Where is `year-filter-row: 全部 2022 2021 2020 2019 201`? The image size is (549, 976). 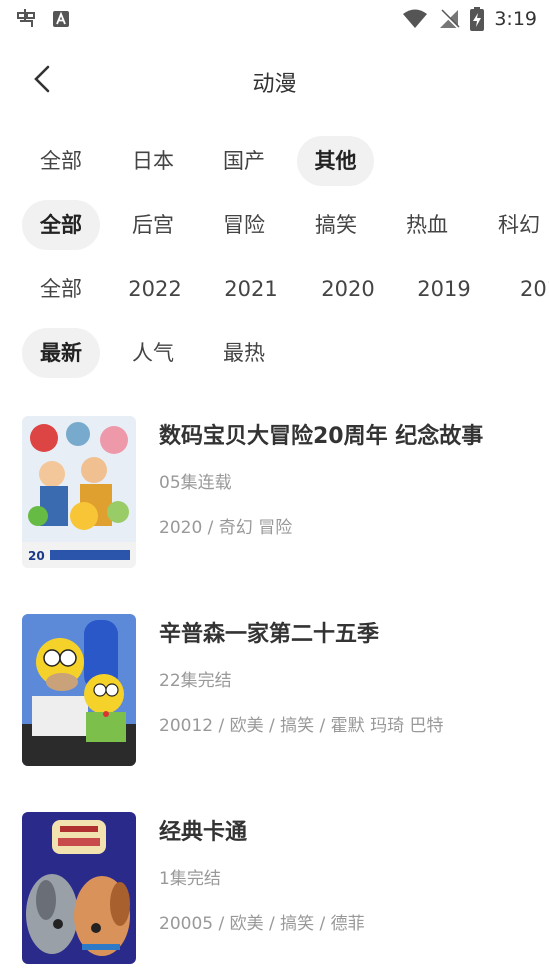
year-filter-row: 全部 2022 2021 2020 2019 201 is located at coordinates (274, 290).